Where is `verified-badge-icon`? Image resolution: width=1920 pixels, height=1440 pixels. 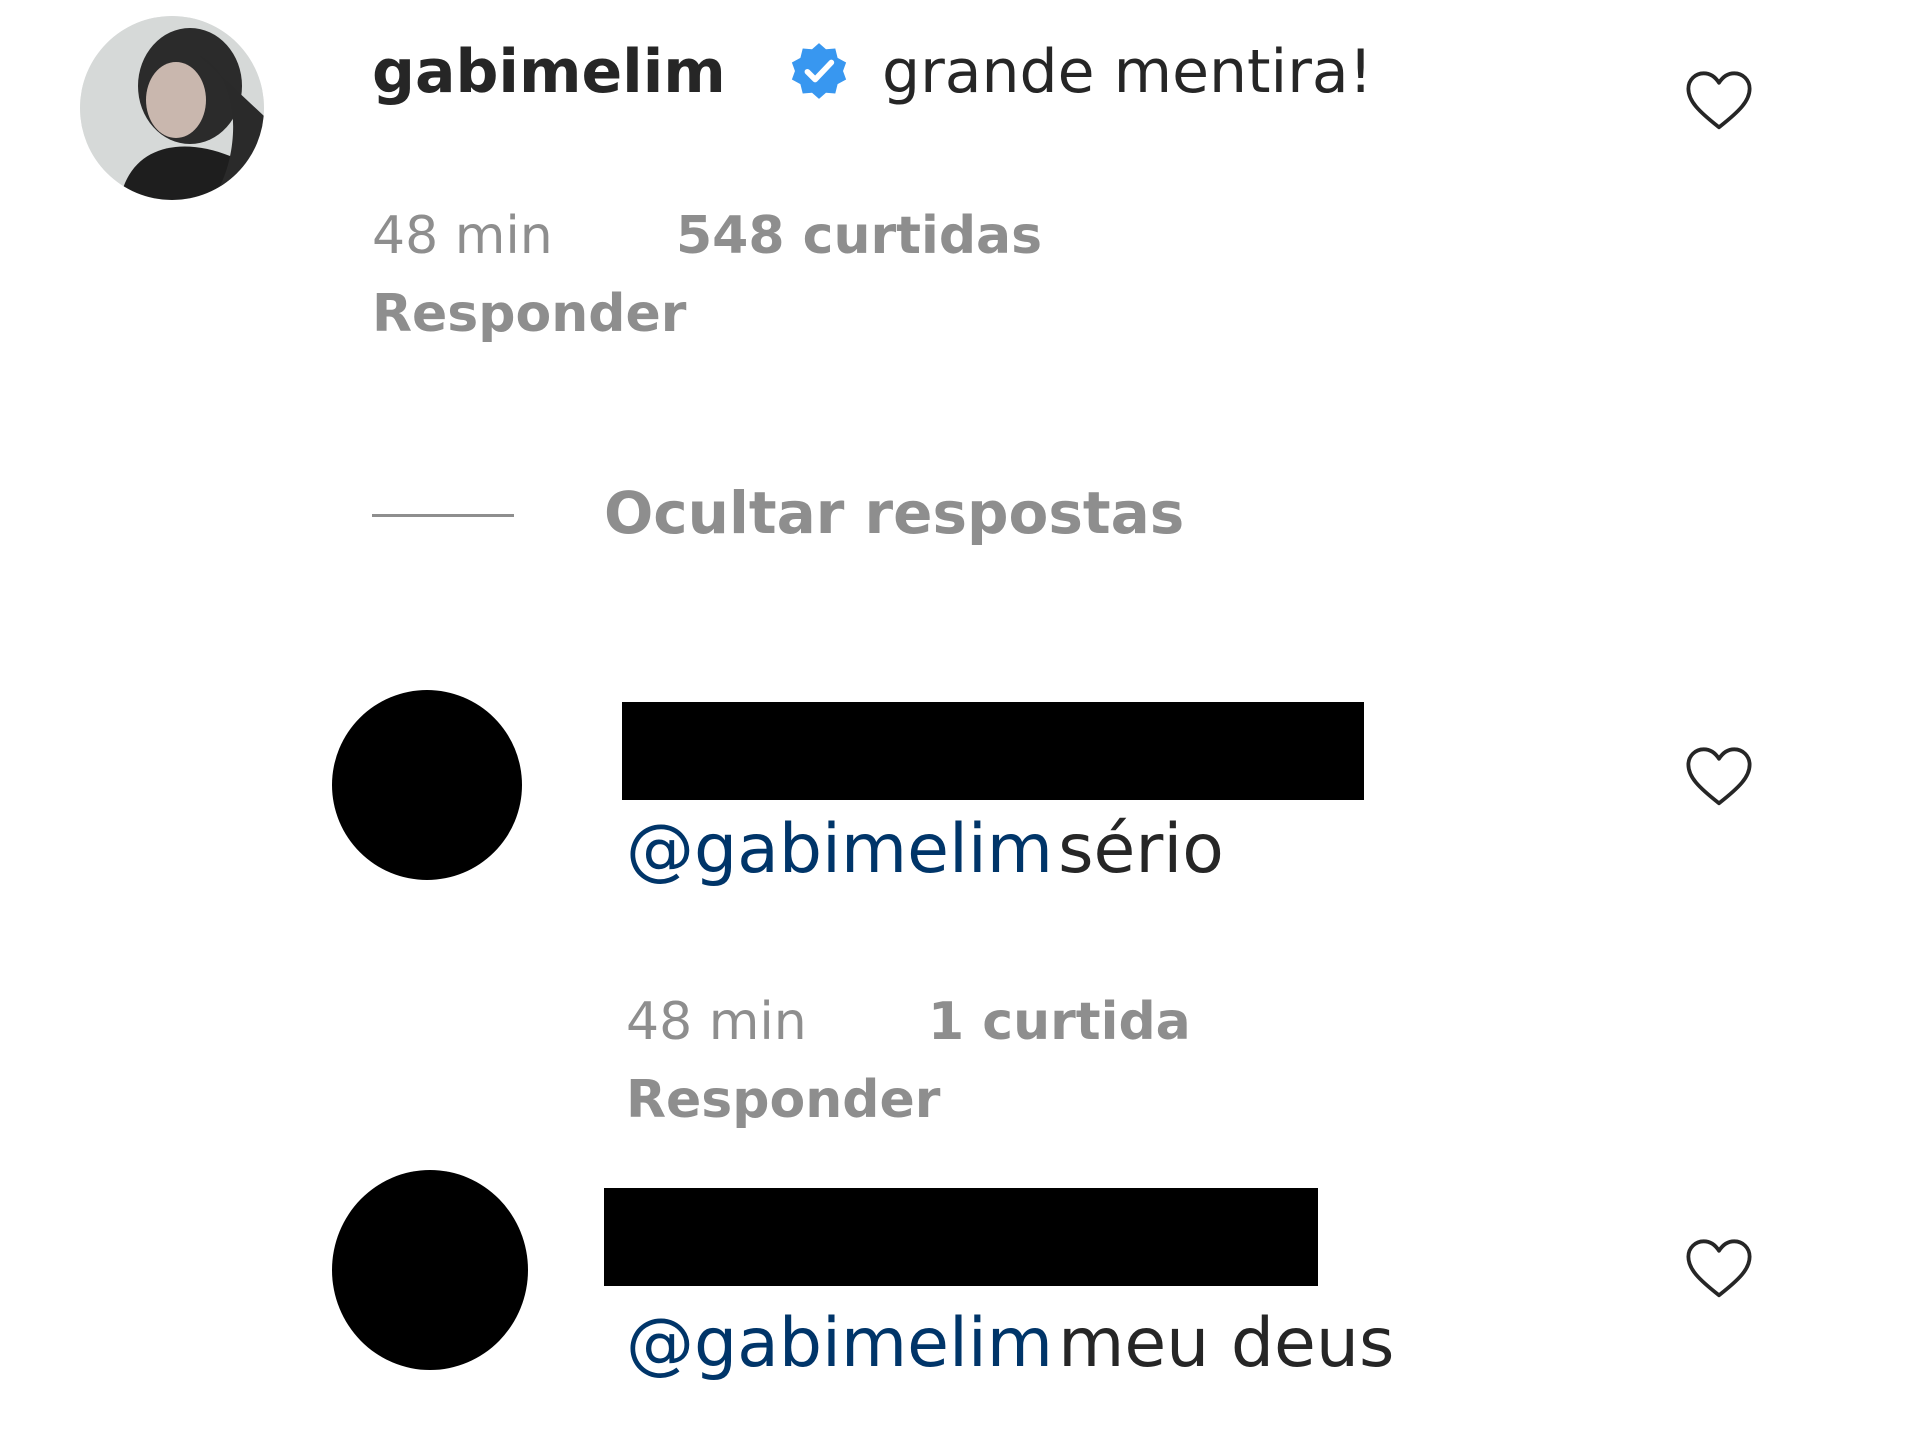 verified-badge-icon is located at coordinates (819, 71).